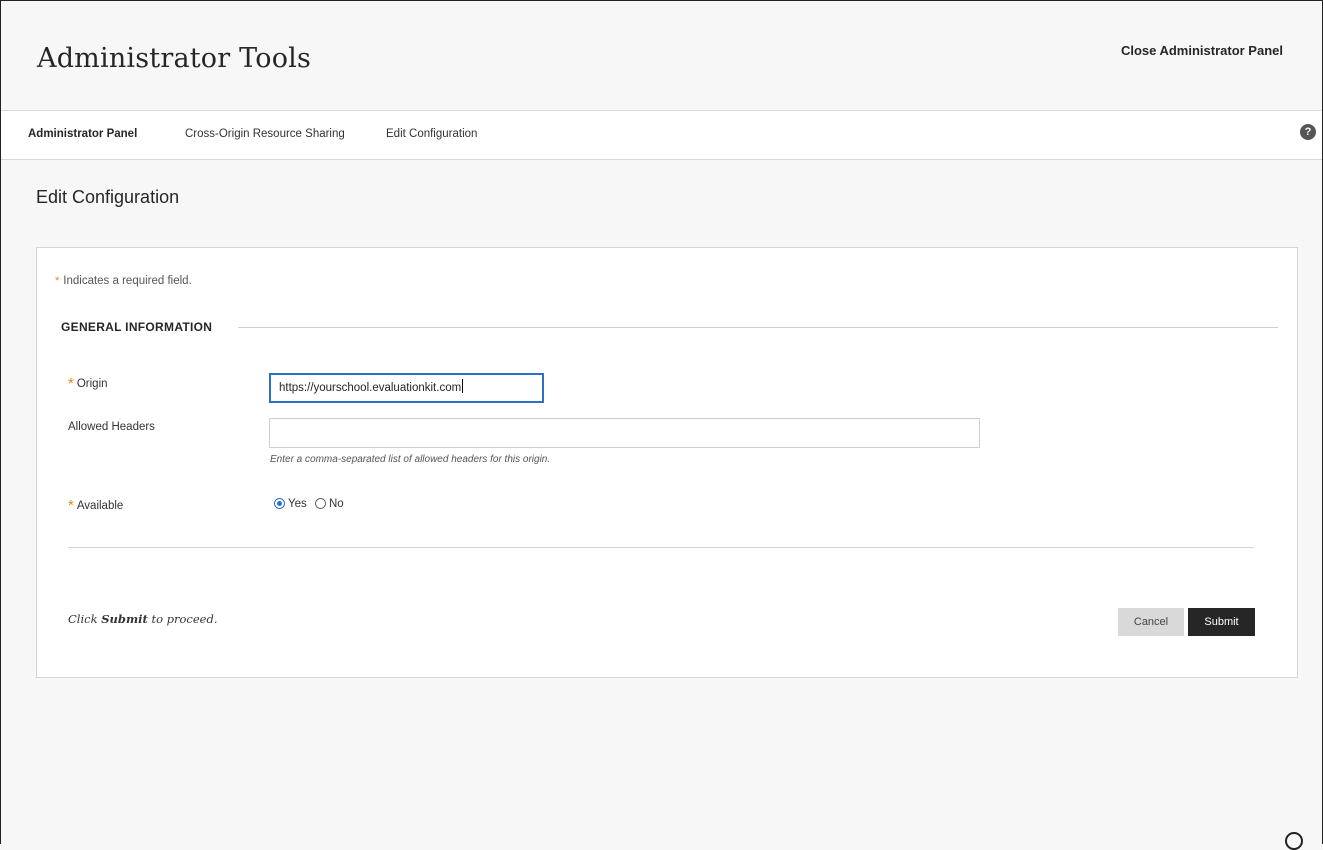 The width and height of the screenshot is (1323, 850). What do you see at coordinates (279, 503) in the screenshot?
I see `available-yes-radio` at bounding box center [279, 503].